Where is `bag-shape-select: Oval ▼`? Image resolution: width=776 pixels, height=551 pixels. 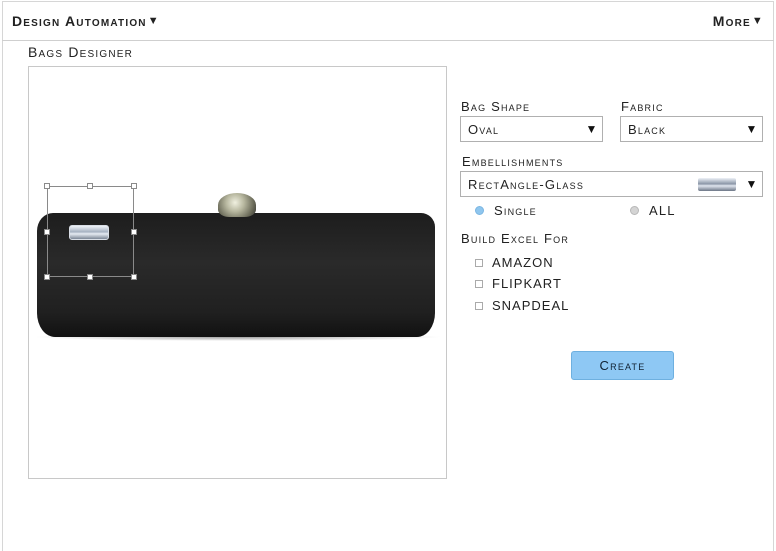 bag-shape-select: Oval ▼ is located at coordinates (531, 129).